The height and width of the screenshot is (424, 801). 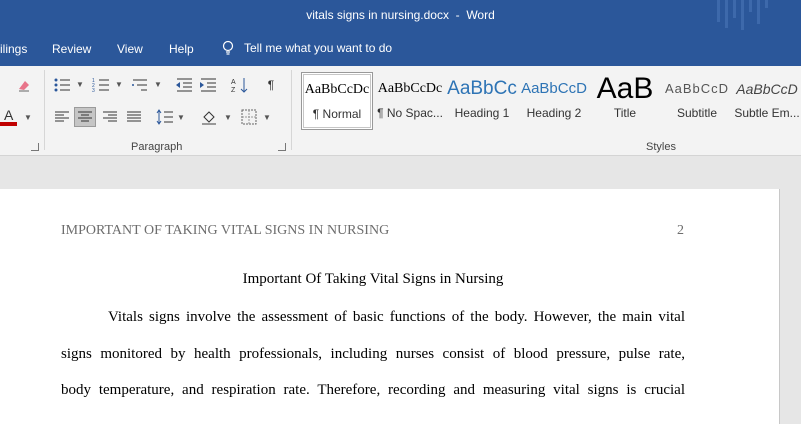 What do you see at coordinates (24, 85) in the screenshot?
I see `clear-formatting-icon` at bounding box center [24, 85].